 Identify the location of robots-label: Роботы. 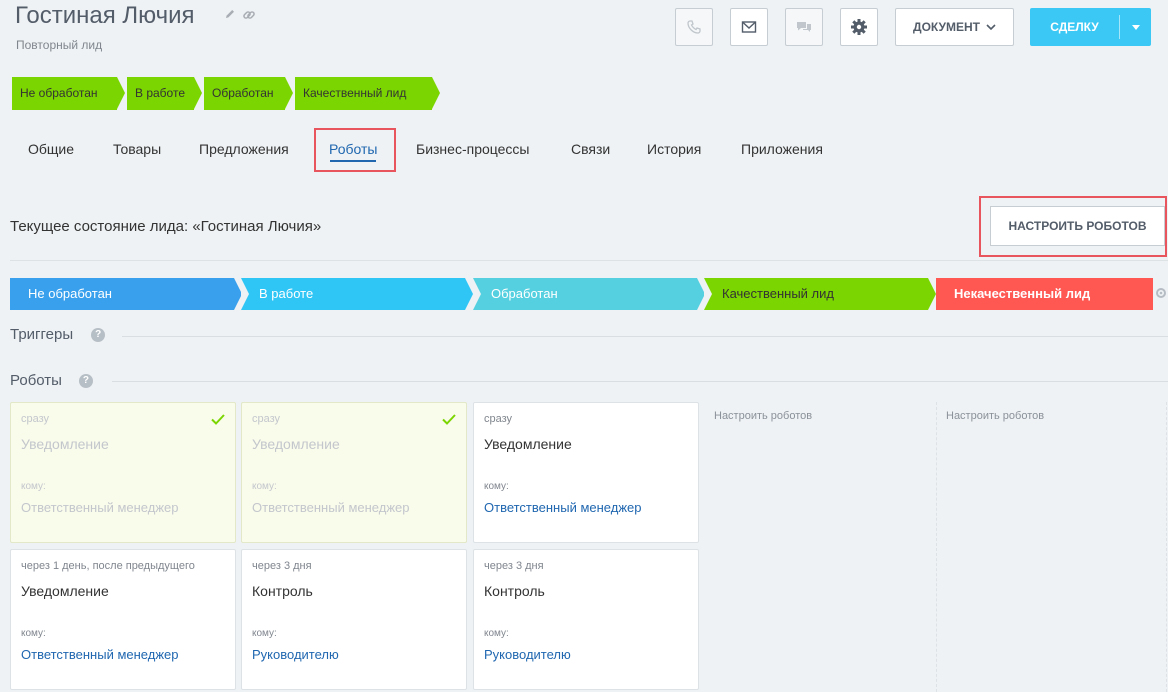
(36, 380).